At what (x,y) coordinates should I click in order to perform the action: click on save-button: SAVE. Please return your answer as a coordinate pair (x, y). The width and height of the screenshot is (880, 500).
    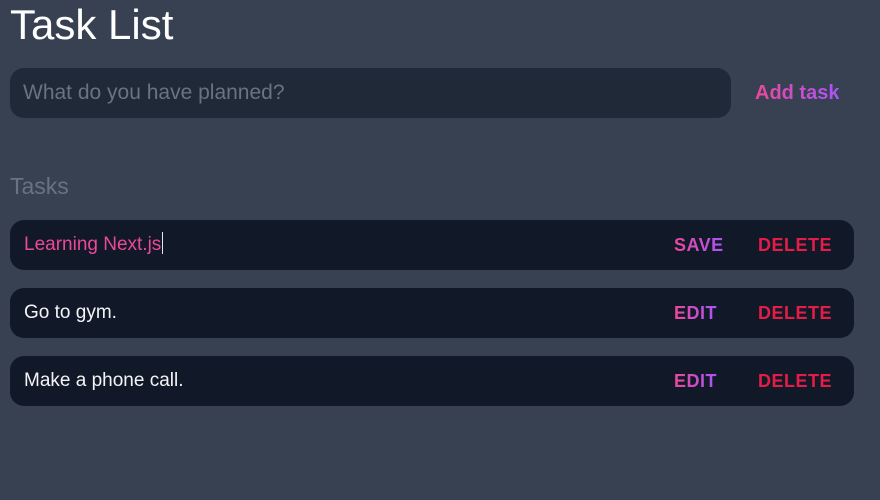
    Looking at the image, I should click on (699, 245).